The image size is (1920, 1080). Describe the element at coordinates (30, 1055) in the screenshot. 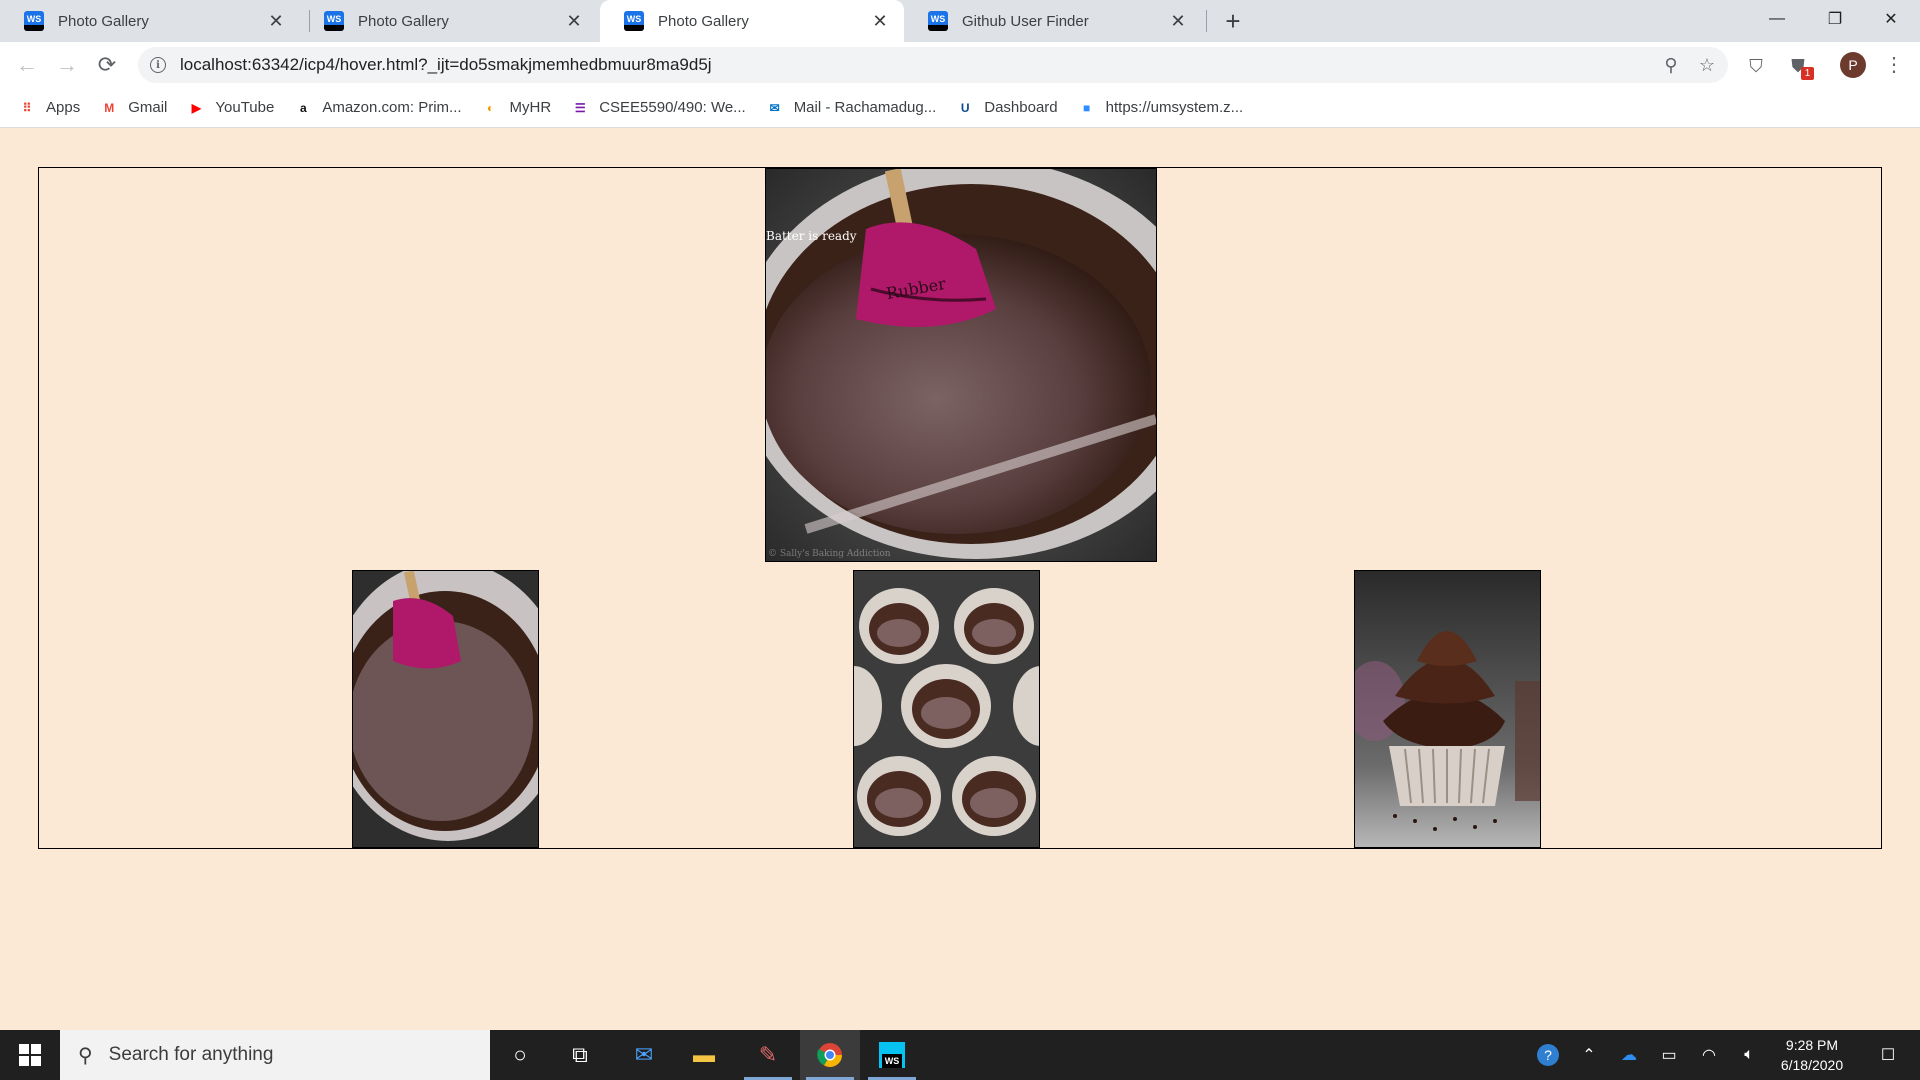

I see `windows-start-icon` at that location.